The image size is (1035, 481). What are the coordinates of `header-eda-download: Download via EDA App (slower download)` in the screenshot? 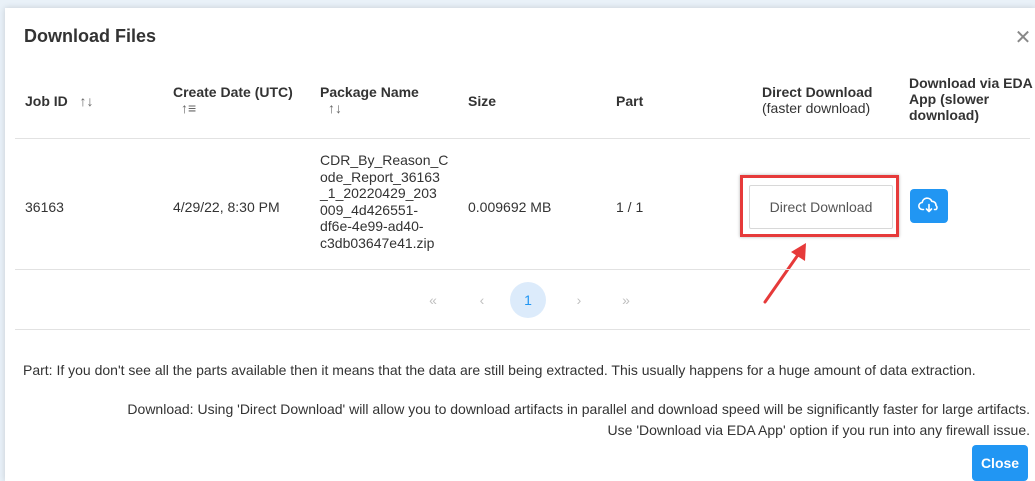 It's located at (971, 99).